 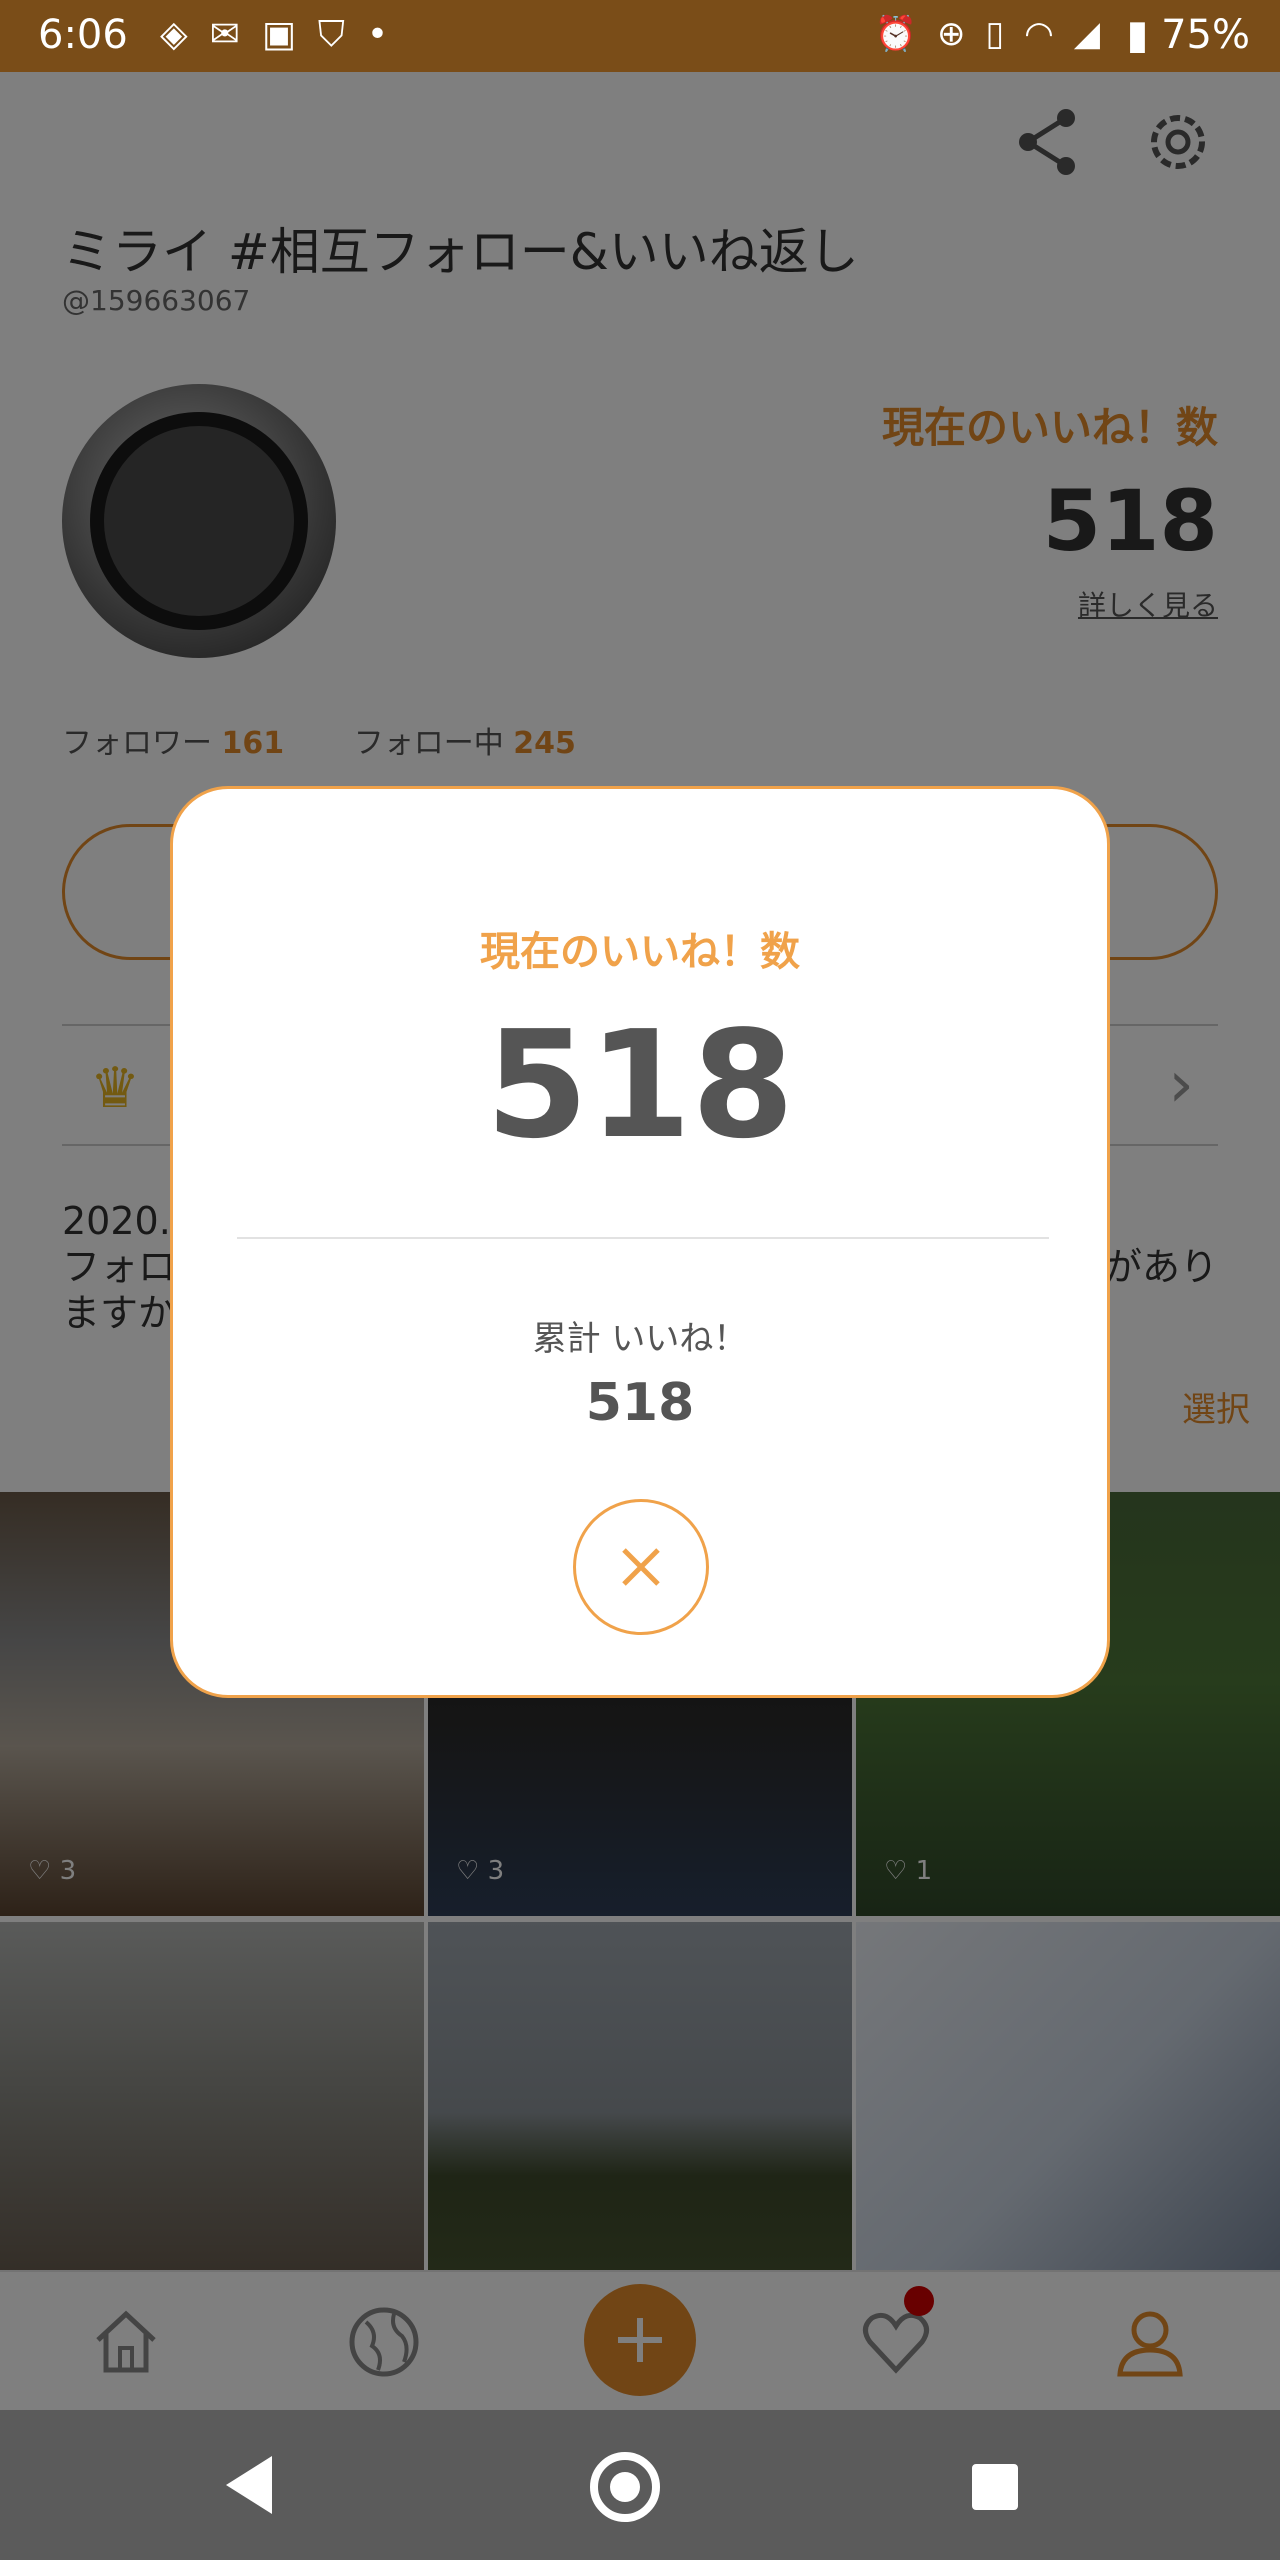 I want to click on close-button, so click(x=641, y=1567).